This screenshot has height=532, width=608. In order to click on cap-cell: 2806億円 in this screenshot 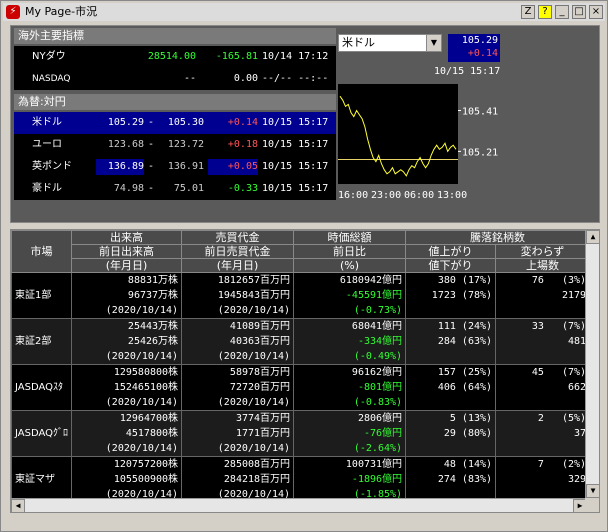, I will do `click(350, 418)`.